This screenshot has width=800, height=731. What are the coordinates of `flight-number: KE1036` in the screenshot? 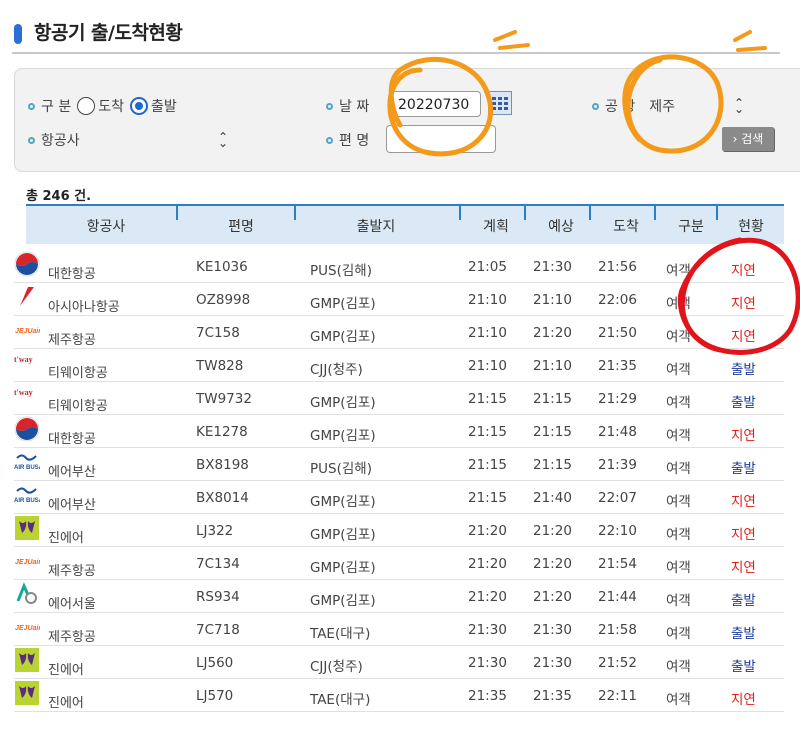 It's located at (222, 267).